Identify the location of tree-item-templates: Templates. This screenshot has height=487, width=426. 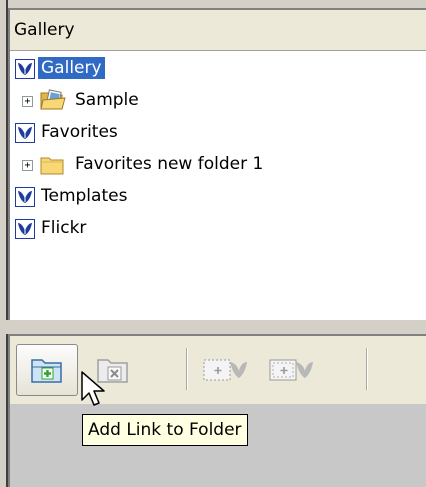
(218, 197).